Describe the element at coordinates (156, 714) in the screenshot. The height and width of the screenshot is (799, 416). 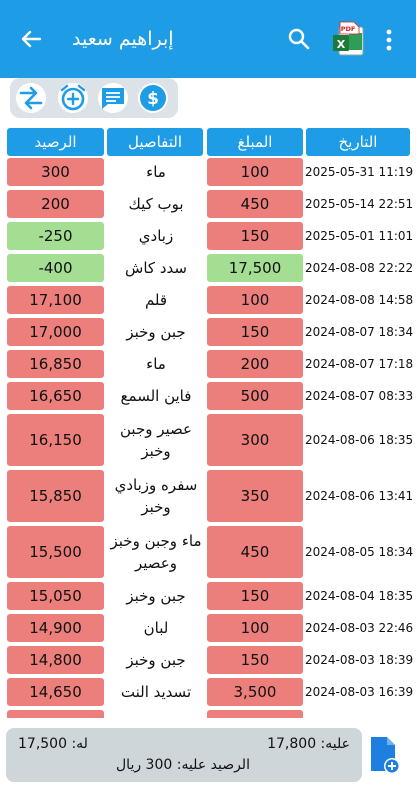
I see `details-cell` at that location.